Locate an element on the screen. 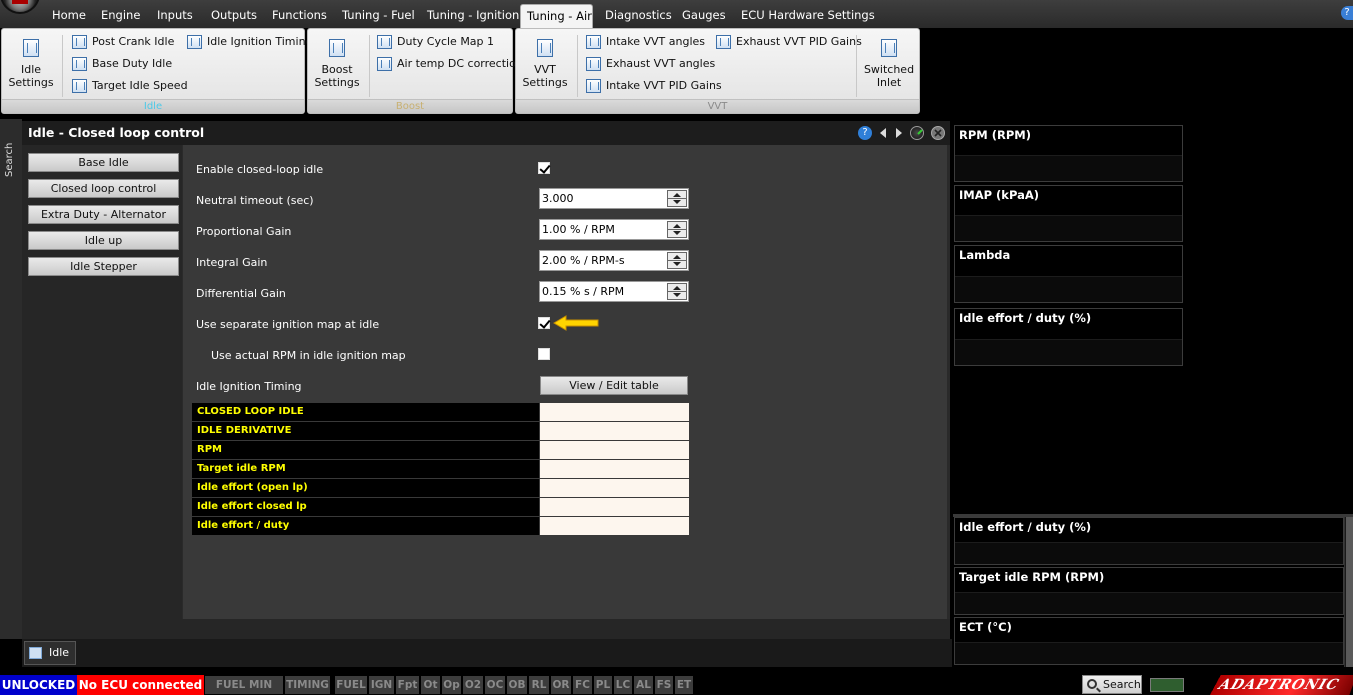  nav-idle-up: Idle up is located at coordinates (103, 240).